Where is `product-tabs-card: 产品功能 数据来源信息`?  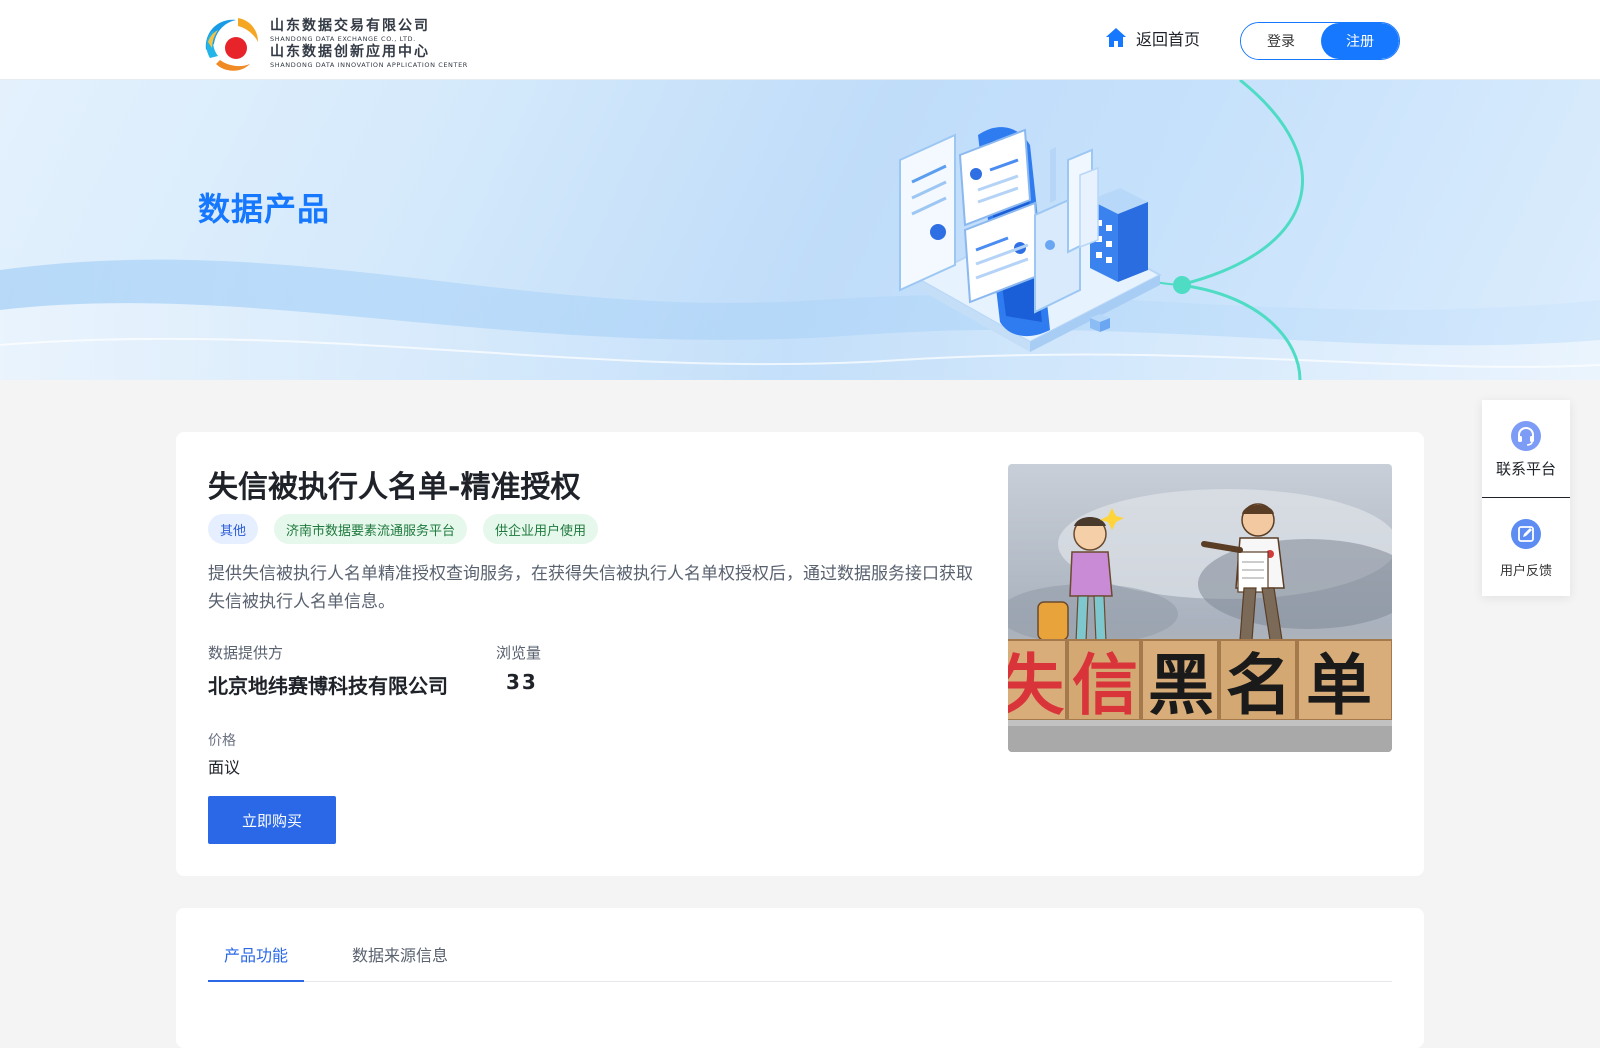 product-tabs-card: 产品功能 数据来源信息 is located at coordinates (800, 978).